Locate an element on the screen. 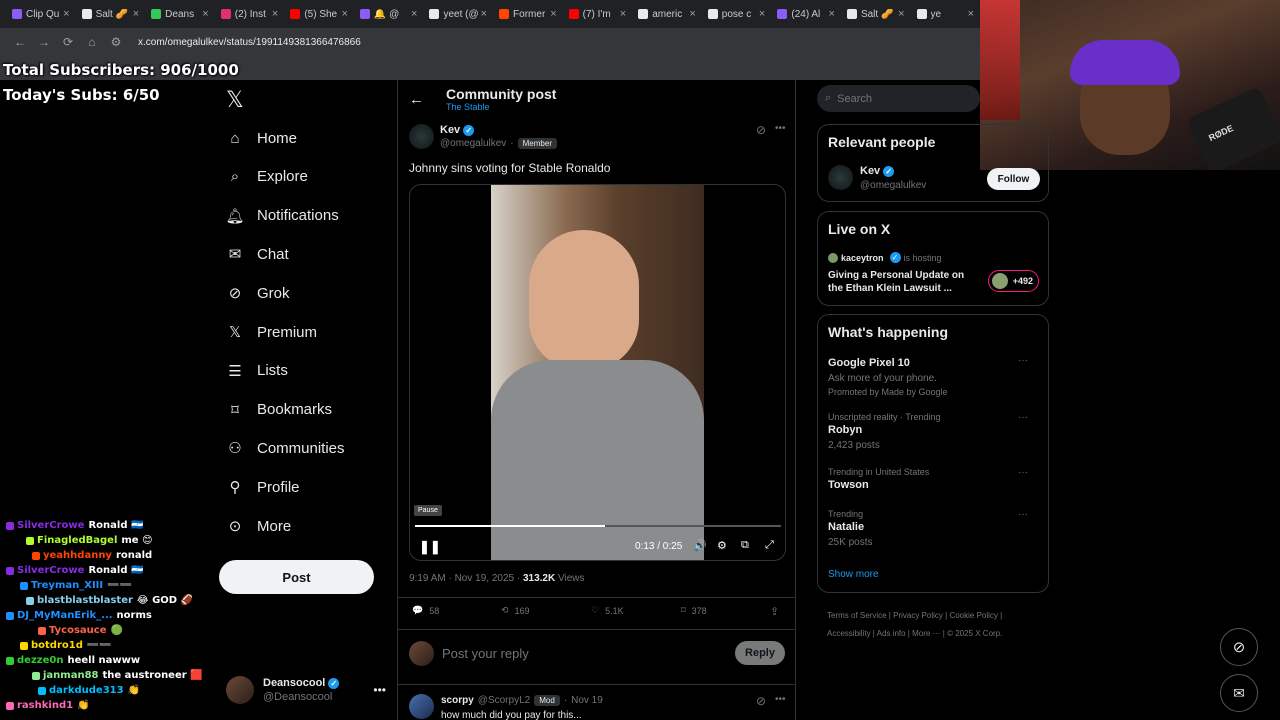 The image size is (1280, 720). fullscreen-icon: ⤢ is located at coordinates (769, 545).